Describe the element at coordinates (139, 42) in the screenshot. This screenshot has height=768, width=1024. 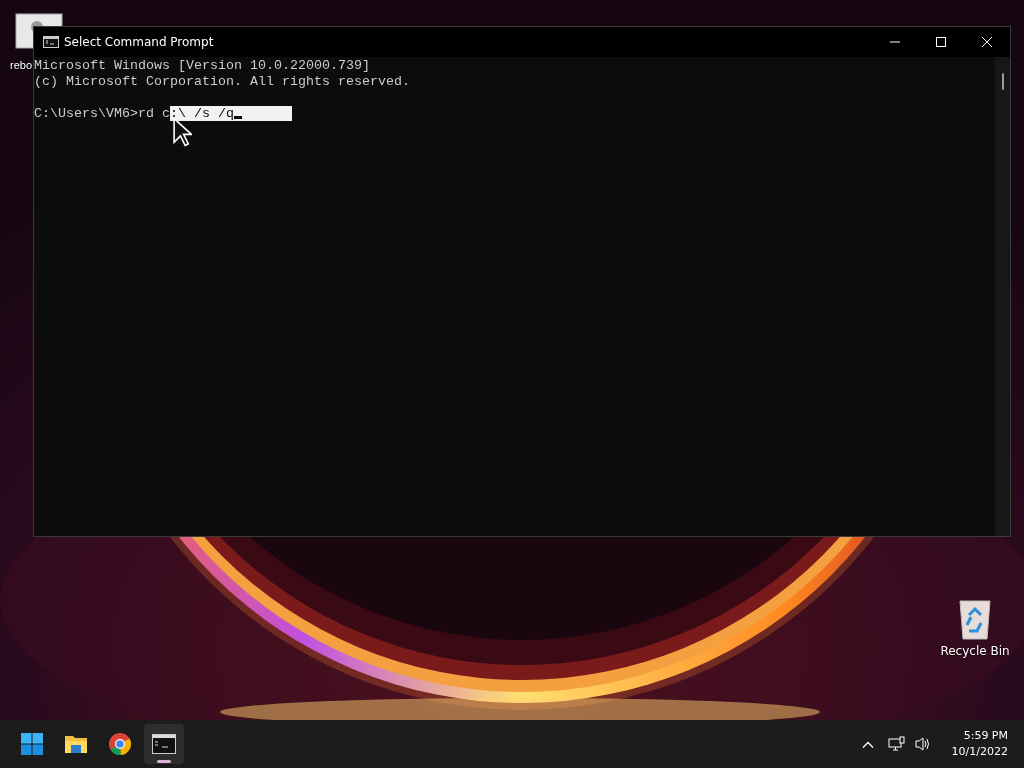
I see `window-title: Select Command Prompt` at that location.